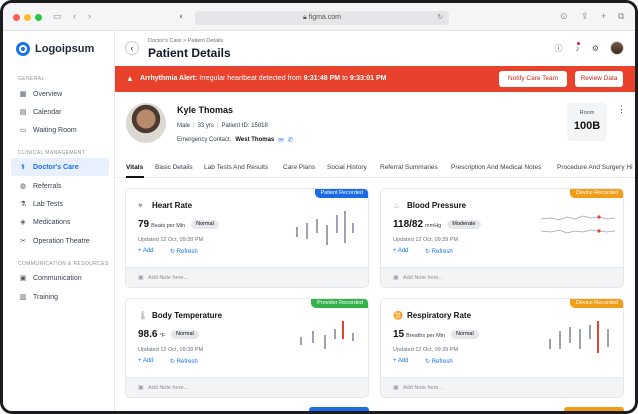  What do you see at coordinates (16, 17) in the screenshot?
I see `close-window-button` at bounding box center [16, 17].